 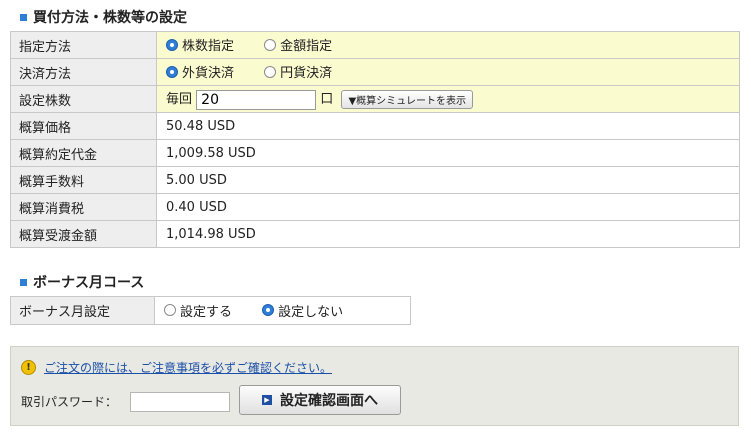 What do you see at coordinates (69, 402) in the screenshot?
I see `password-label: 取引パスワード：` at bounding box center [69, 402].